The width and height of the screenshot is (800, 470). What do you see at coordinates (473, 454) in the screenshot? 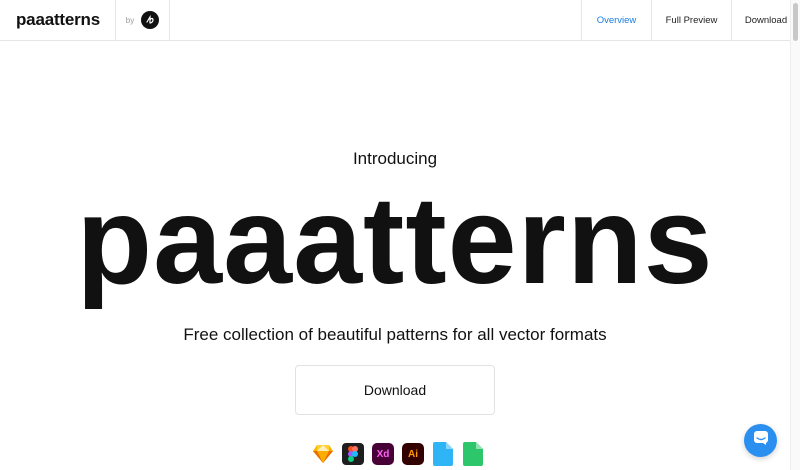
I see `svg-icon` at bounding box center [473, 454].